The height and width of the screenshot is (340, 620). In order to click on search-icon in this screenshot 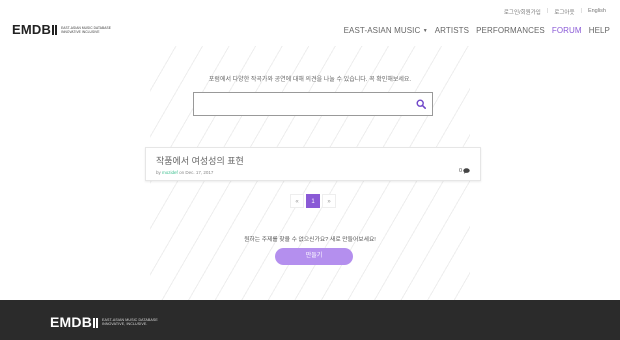, I will do `click(421, 104)`.